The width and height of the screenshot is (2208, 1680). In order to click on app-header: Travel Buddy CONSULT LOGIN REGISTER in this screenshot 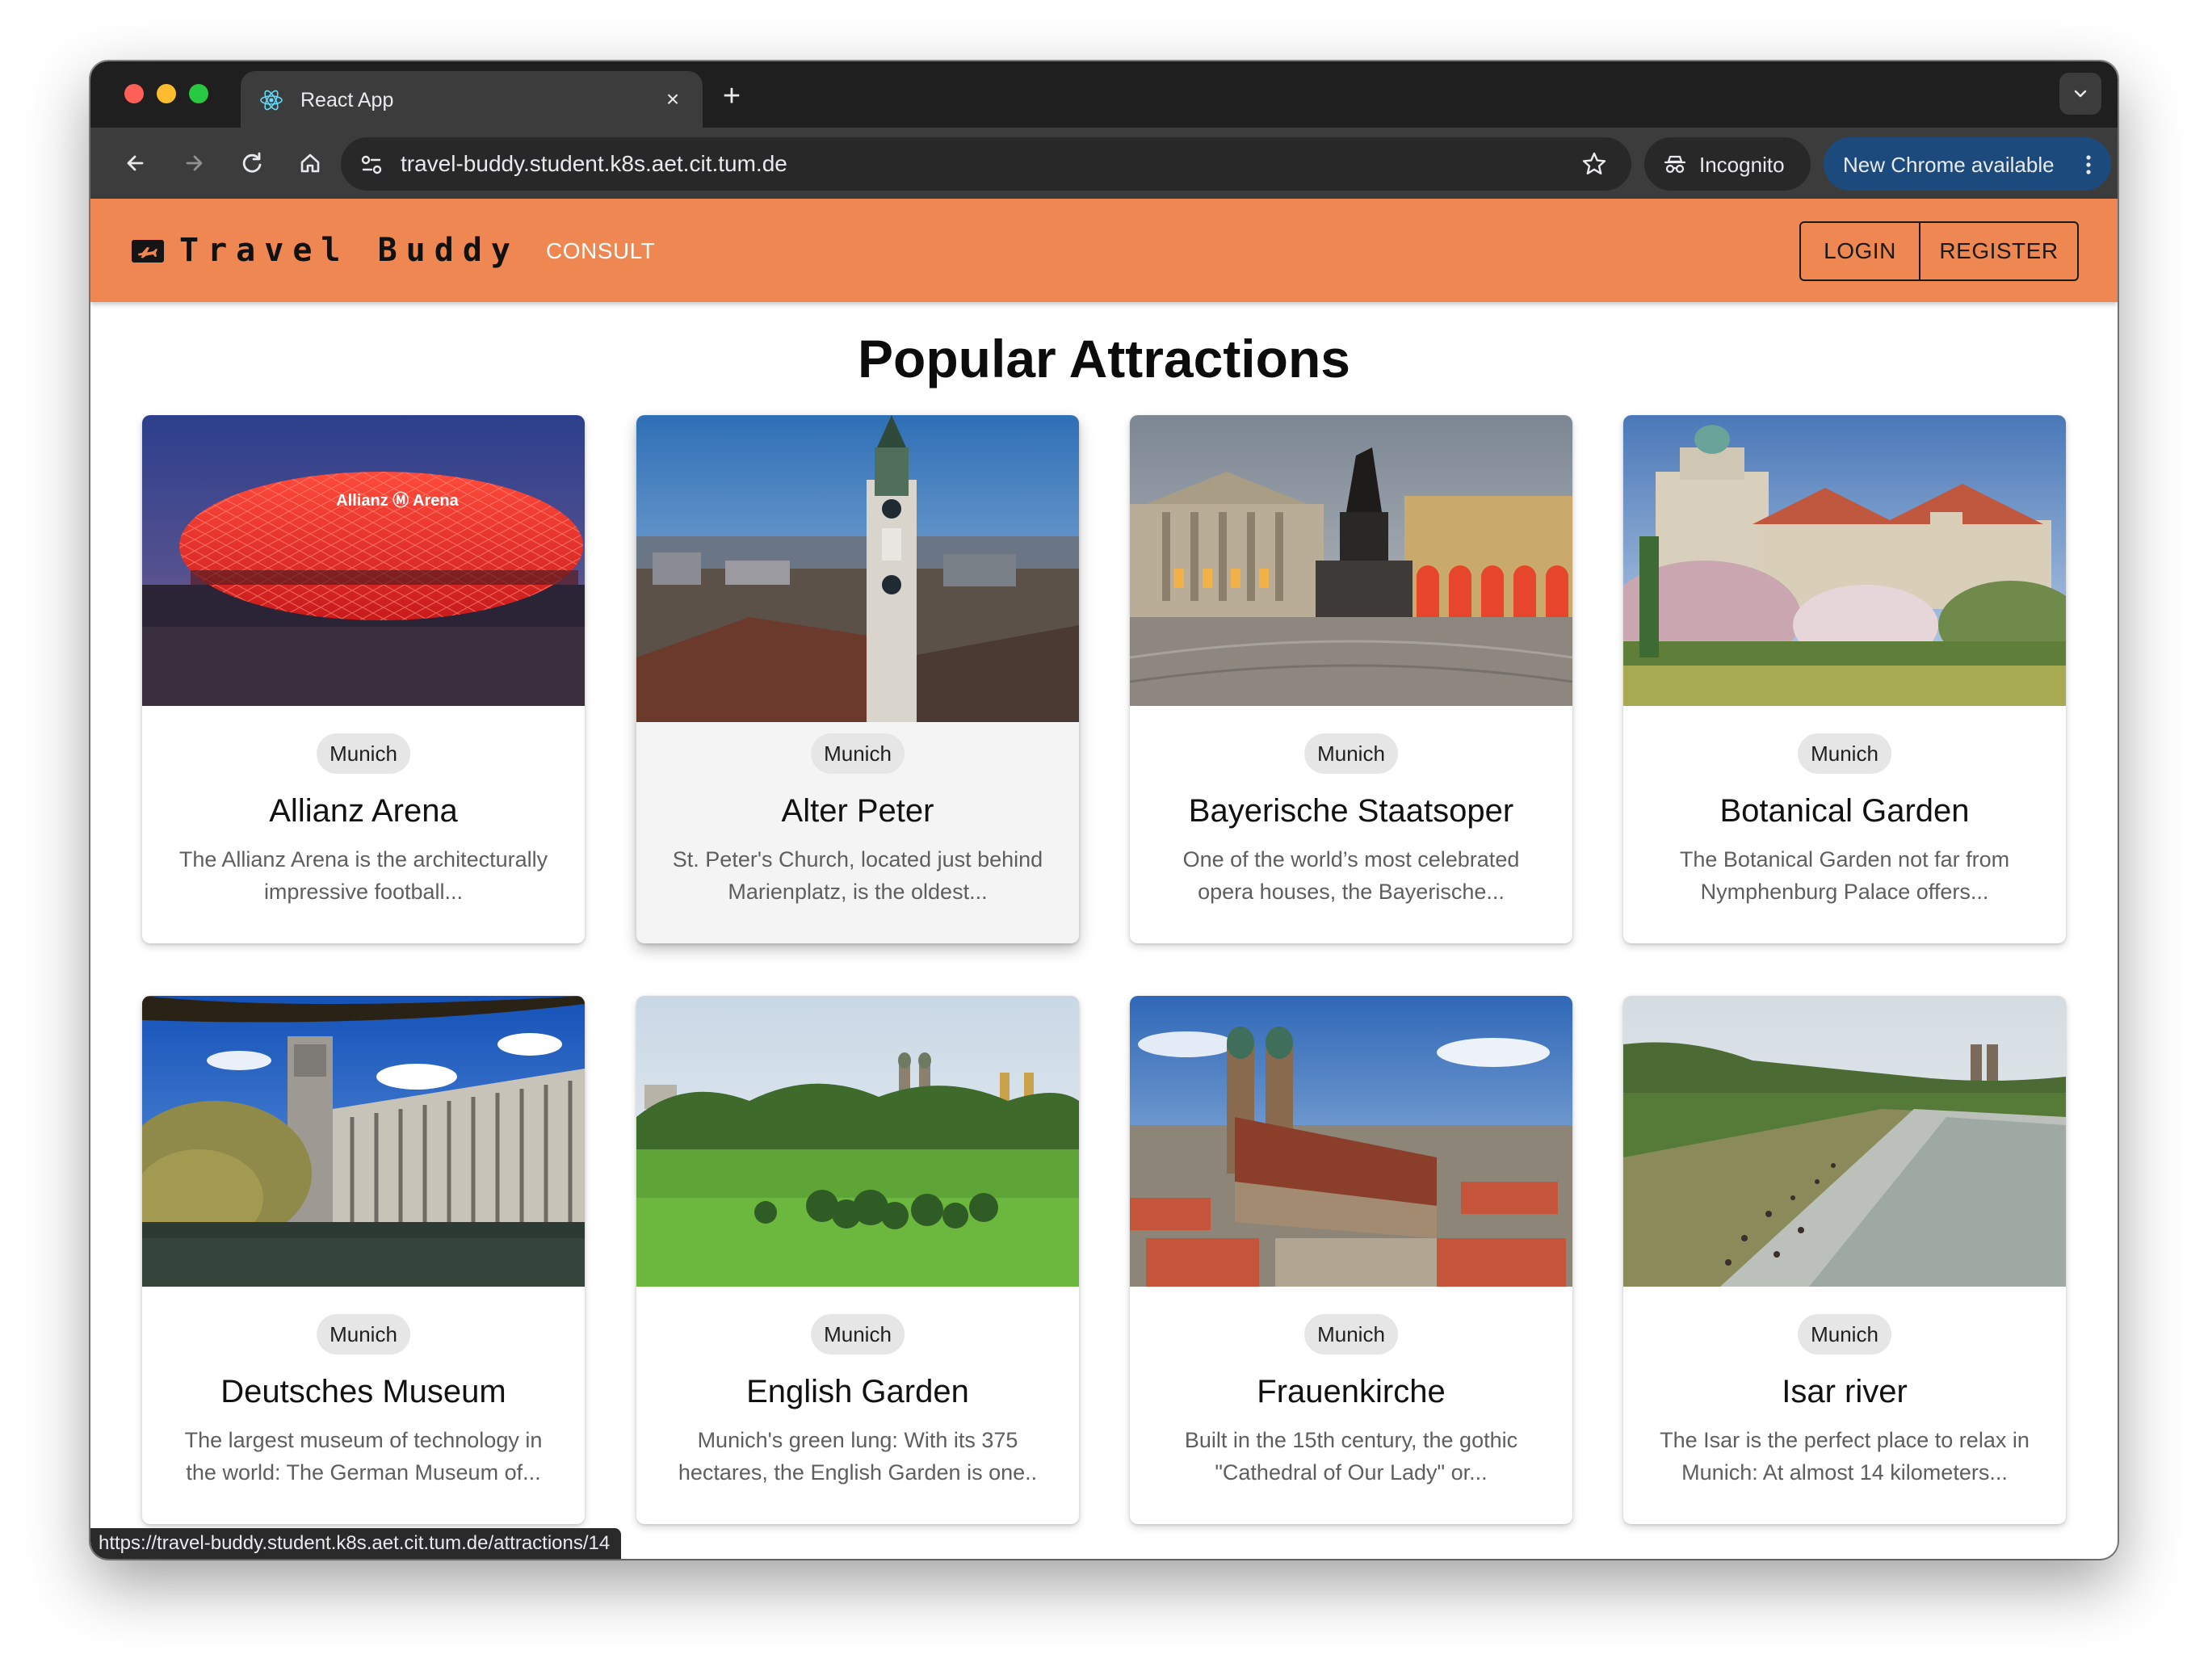, I will do `click(1104, 251)`.